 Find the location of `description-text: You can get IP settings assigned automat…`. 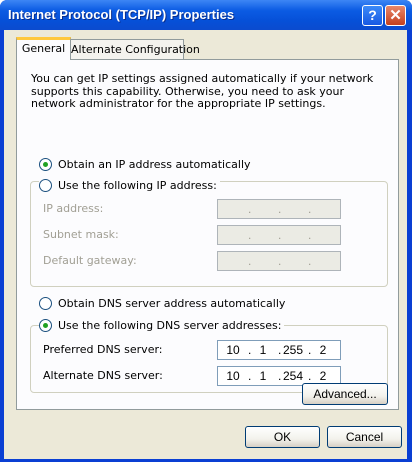

description-text: You can get IP settings assigned automat… is located at coordinates (202, 91).